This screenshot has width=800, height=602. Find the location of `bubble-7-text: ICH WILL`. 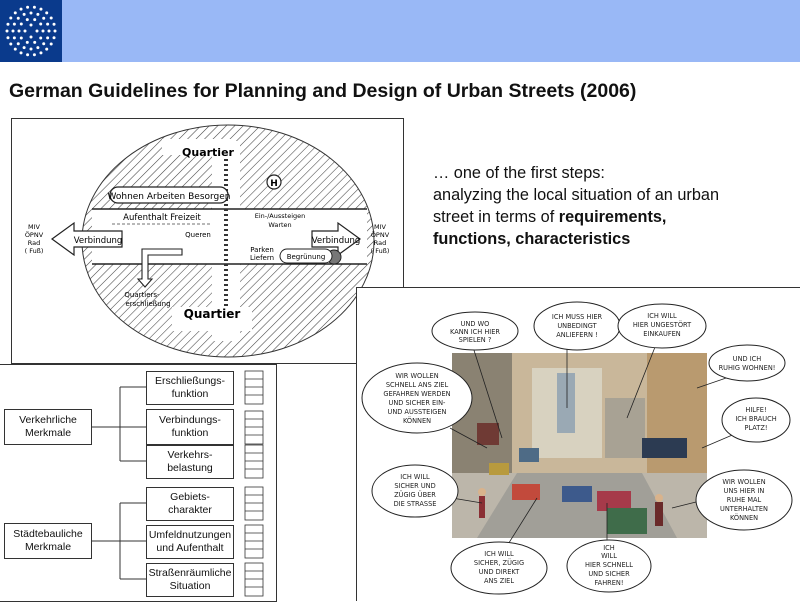

bubble-7-text: ICH WILL is located at coordinates (415, 477).